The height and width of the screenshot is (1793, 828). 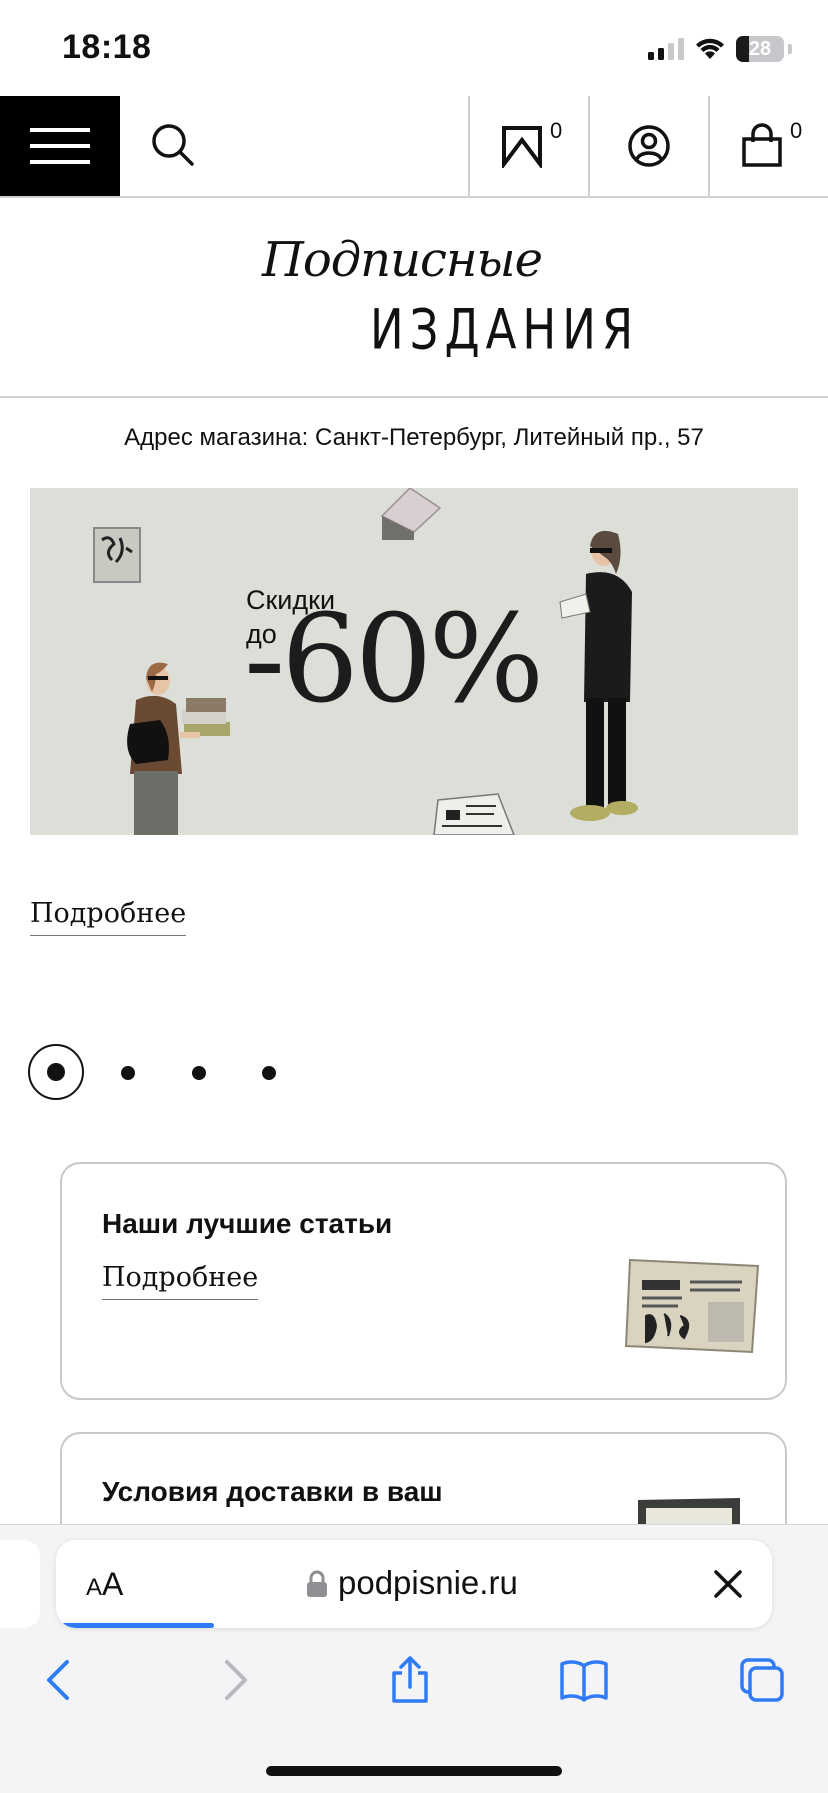 I want to click on back-button, so click(x=58, y=1680).